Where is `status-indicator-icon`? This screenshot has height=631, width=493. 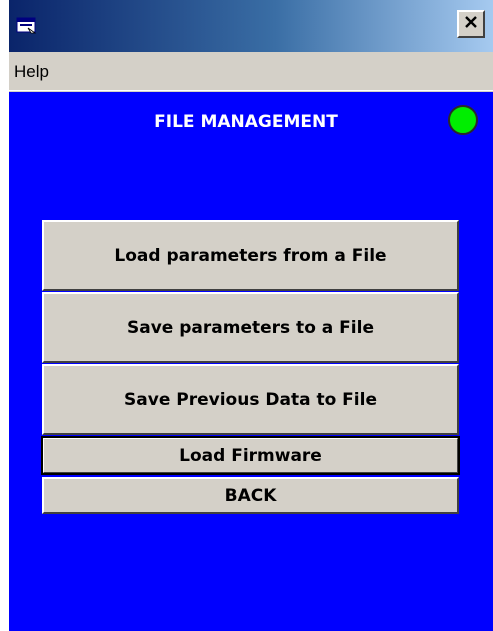
status-indicator-icon is located at coordinates (463, 120).